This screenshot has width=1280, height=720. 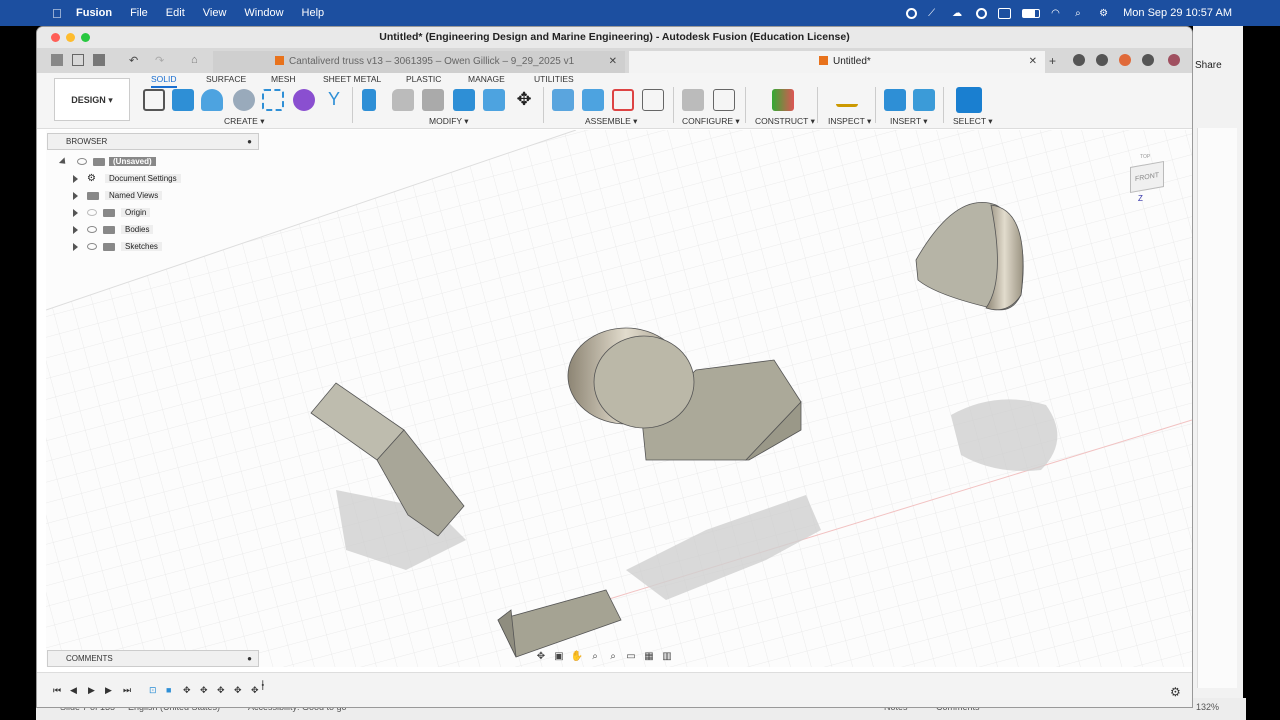 What do you see at coordinates (57, 690) in the screenshot?
I see `go-to-start-icon: ⏮` at bounding box center [57, 690].